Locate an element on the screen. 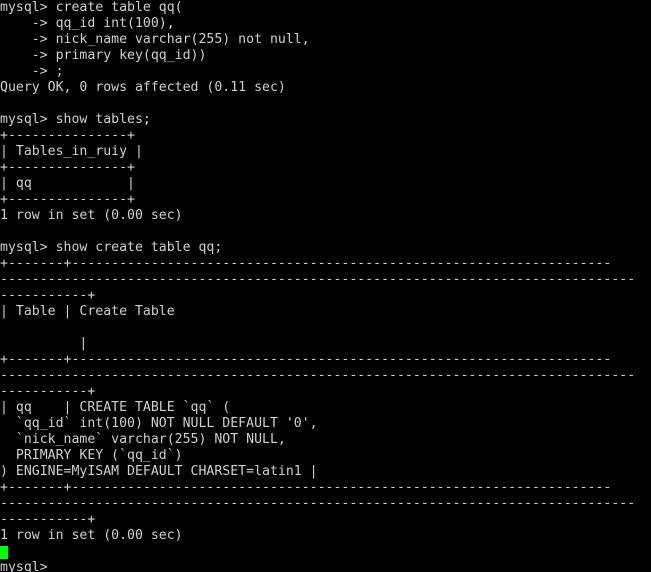  terminal-line: Query OK, 0 rows affected (0.11 sec) is located at coordinates (143, 87).